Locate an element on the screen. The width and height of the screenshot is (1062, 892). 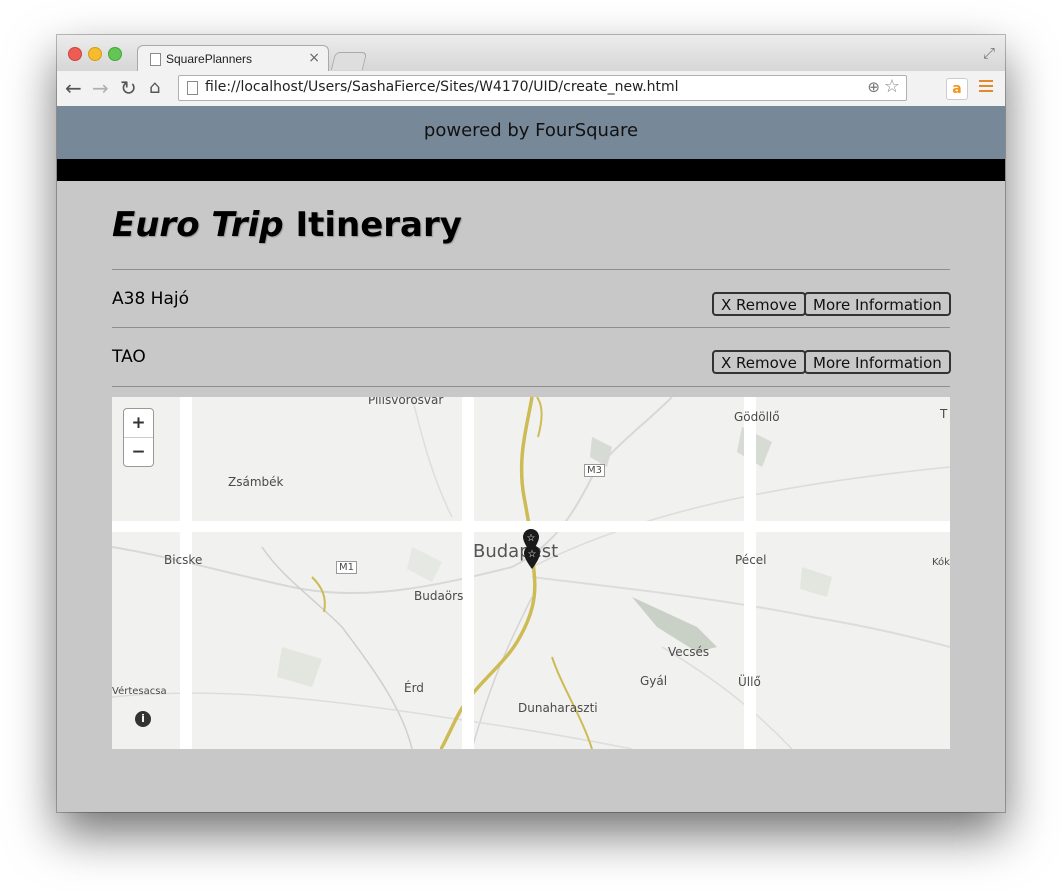
map-label: Pécel is located at coordinates (751, 560).